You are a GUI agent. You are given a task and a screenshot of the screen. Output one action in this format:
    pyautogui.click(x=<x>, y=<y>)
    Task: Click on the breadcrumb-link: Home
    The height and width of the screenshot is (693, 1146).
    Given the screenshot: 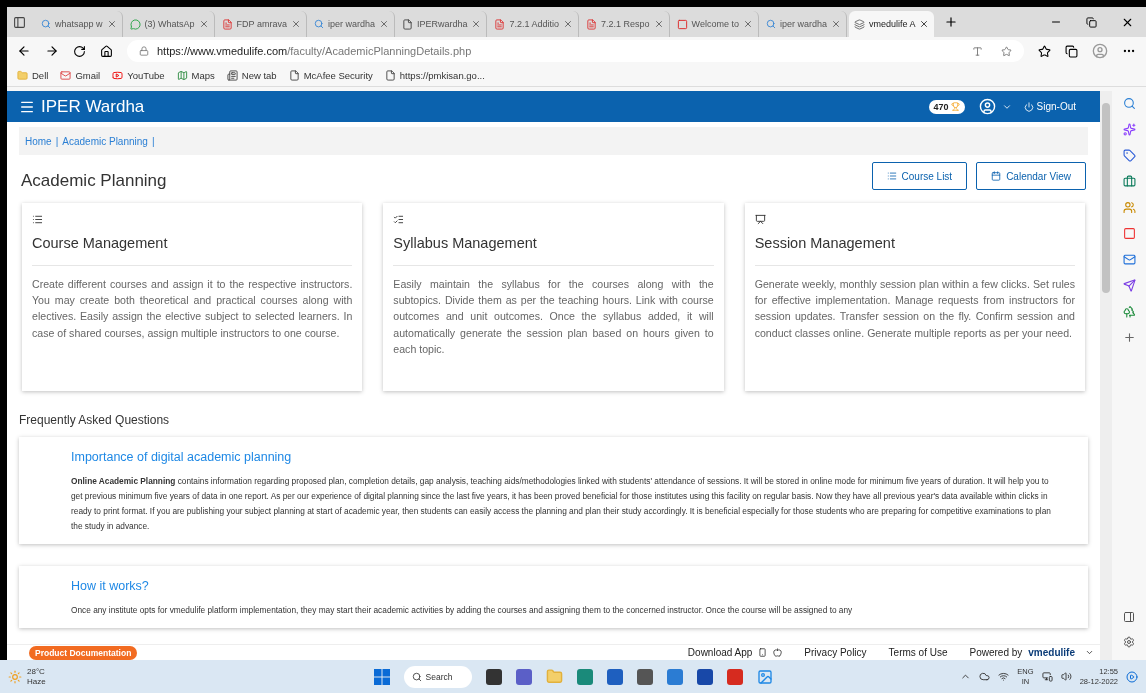 What is the action you would take?
    pyautogui.click(x=38, y=141)
    